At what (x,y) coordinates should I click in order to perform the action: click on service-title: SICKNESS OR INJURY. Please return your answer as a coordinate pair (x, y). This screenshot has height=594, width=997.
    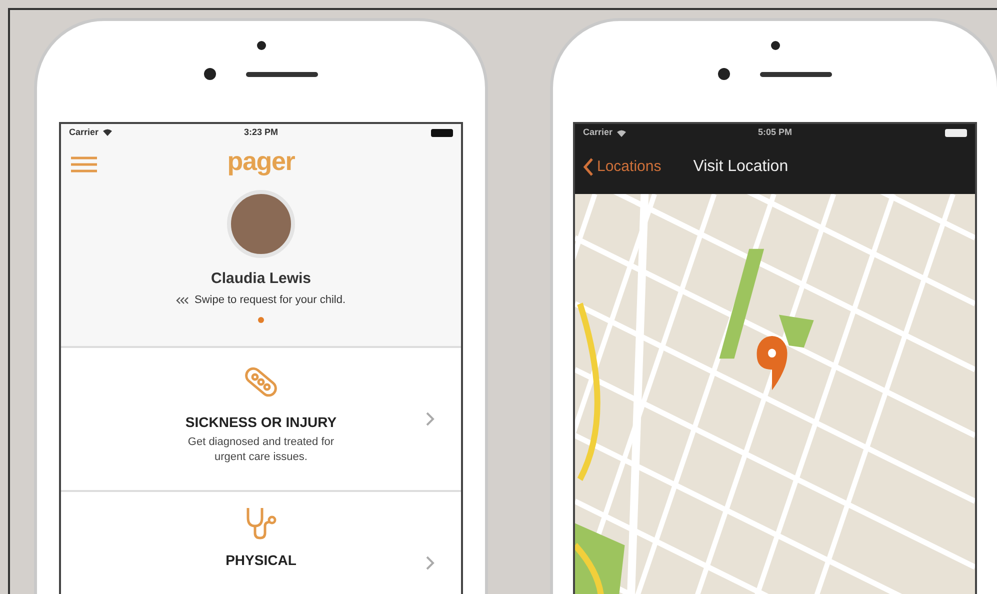
    Looking at the image, I should click on (261, 422).